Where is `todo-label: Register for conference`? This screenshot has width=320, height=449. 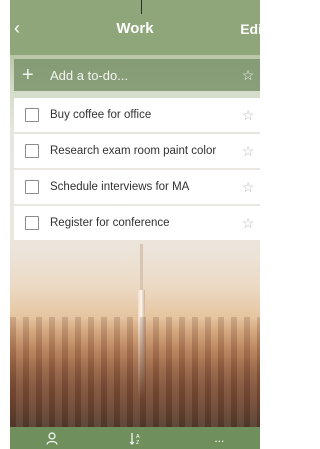 todo-label: Register for conference is located at coordinates (110, 223).